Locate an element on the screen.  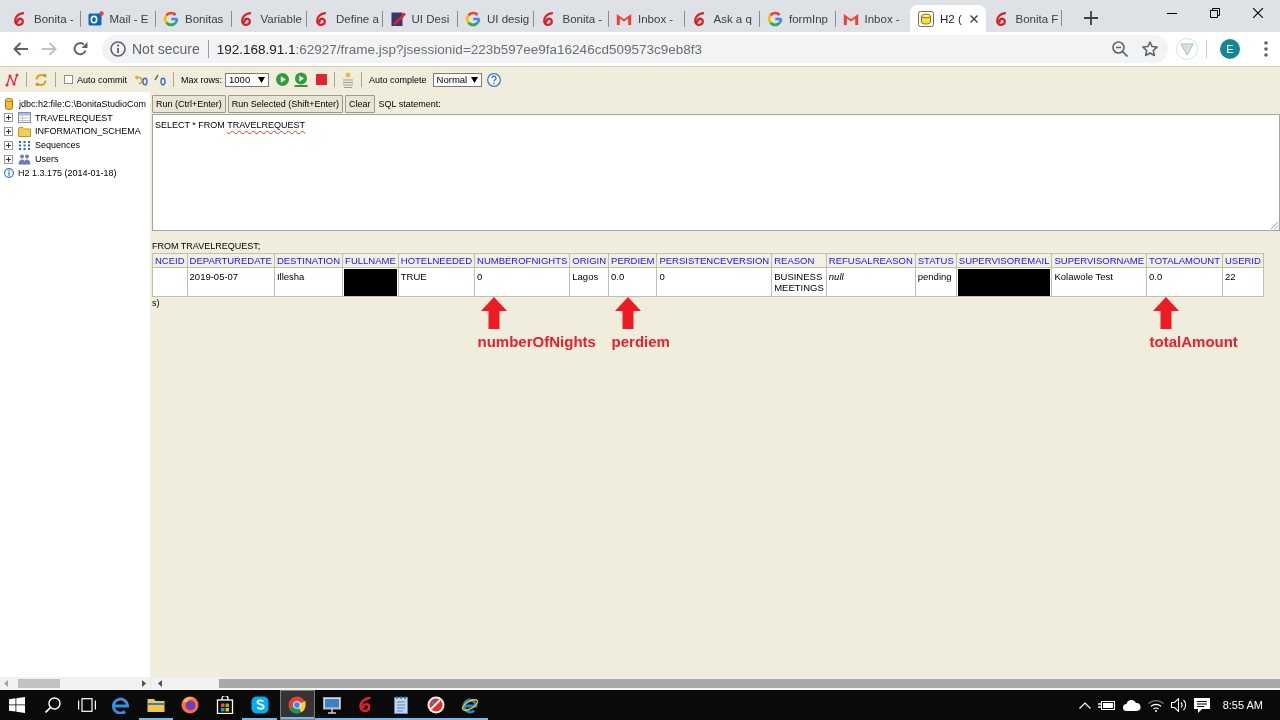
column-header: NUMBEROFNIGHTS is located at coordinates (522, 260).